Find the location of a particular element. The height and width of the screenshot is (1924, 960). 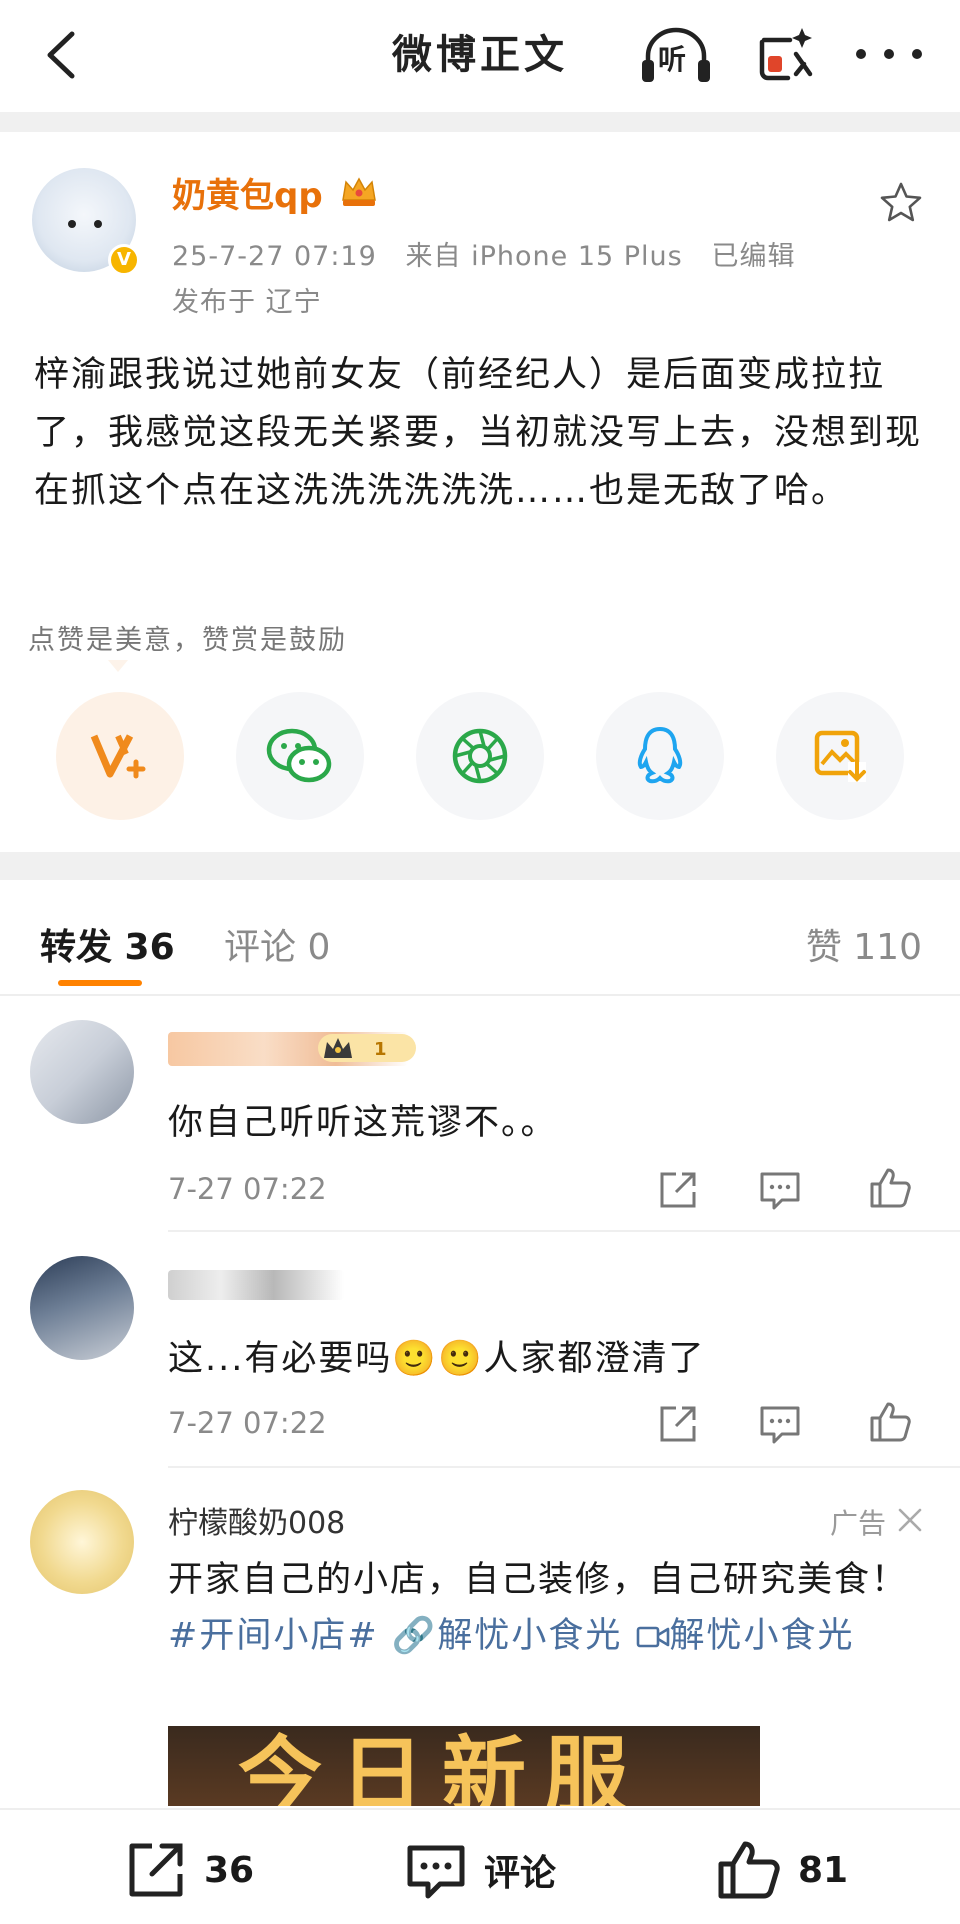

ad-link-2: 解忧小食光 is located at coordinates (745, 1636).